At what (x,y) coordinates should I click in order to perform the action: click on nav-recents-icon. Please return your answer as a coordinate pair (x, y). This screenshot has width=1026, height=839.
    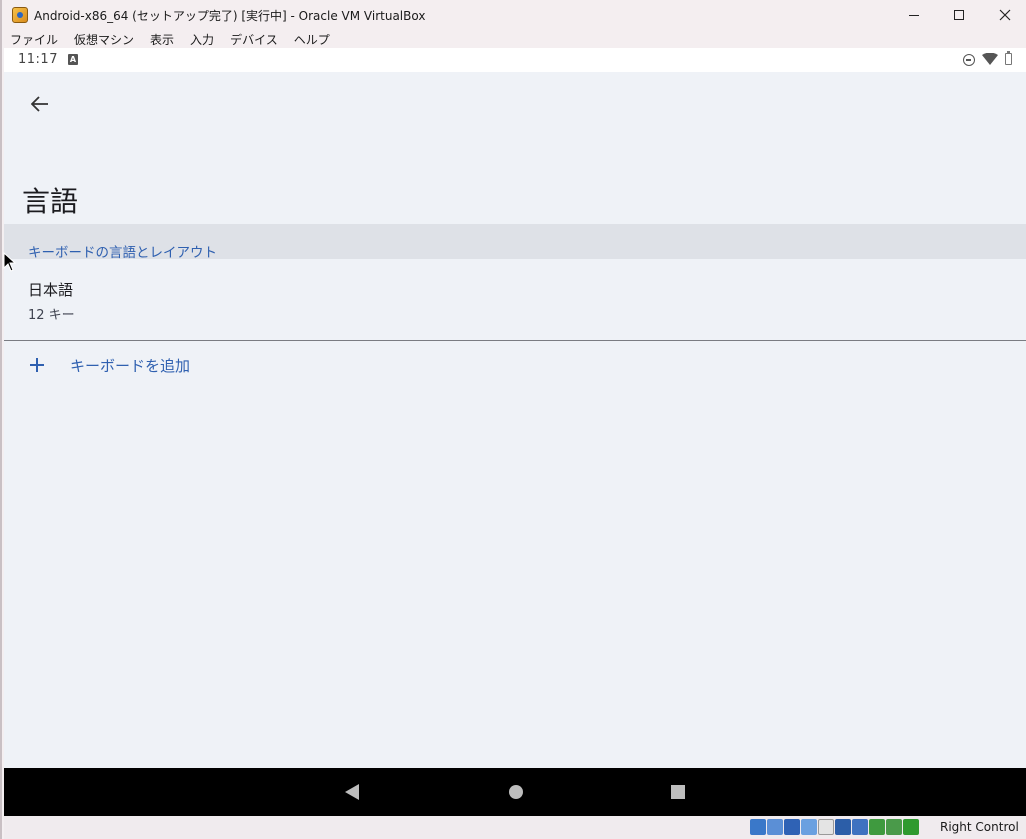
    Looking at the image, I should click on (678, 792).